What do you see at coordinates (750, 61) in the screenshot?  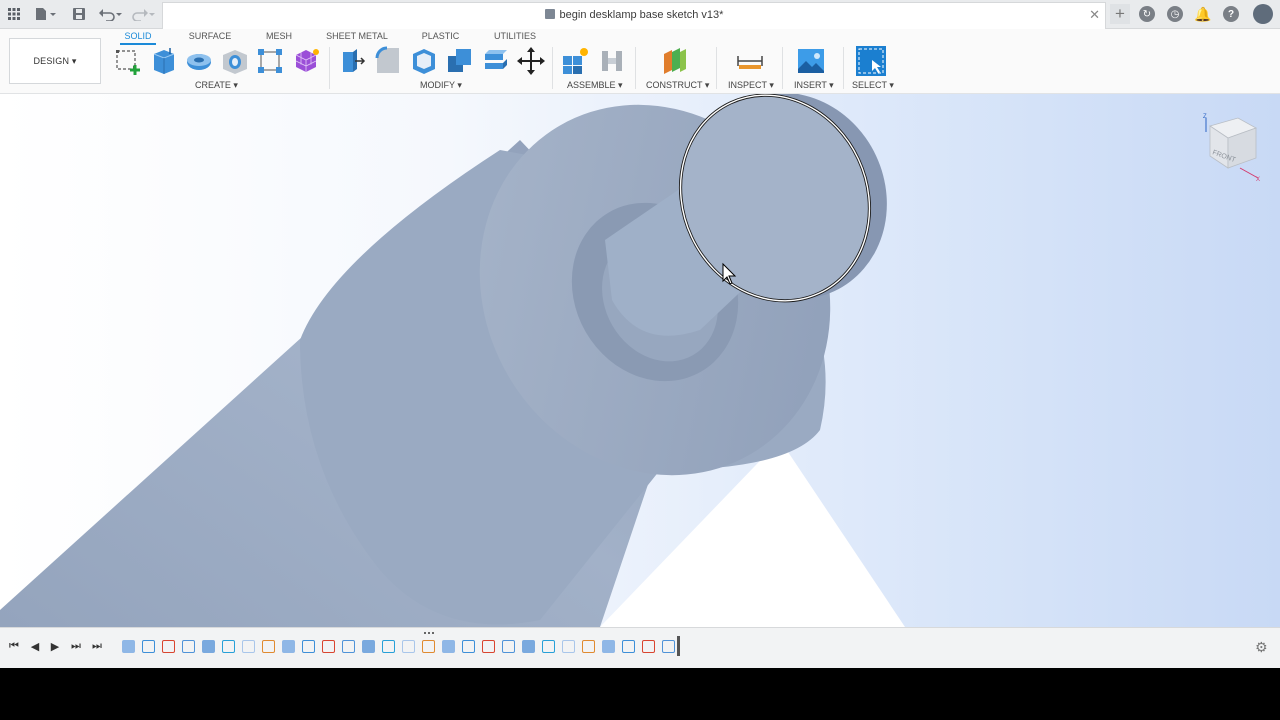 I see `measure-icon` at bounding box center [750, 61].